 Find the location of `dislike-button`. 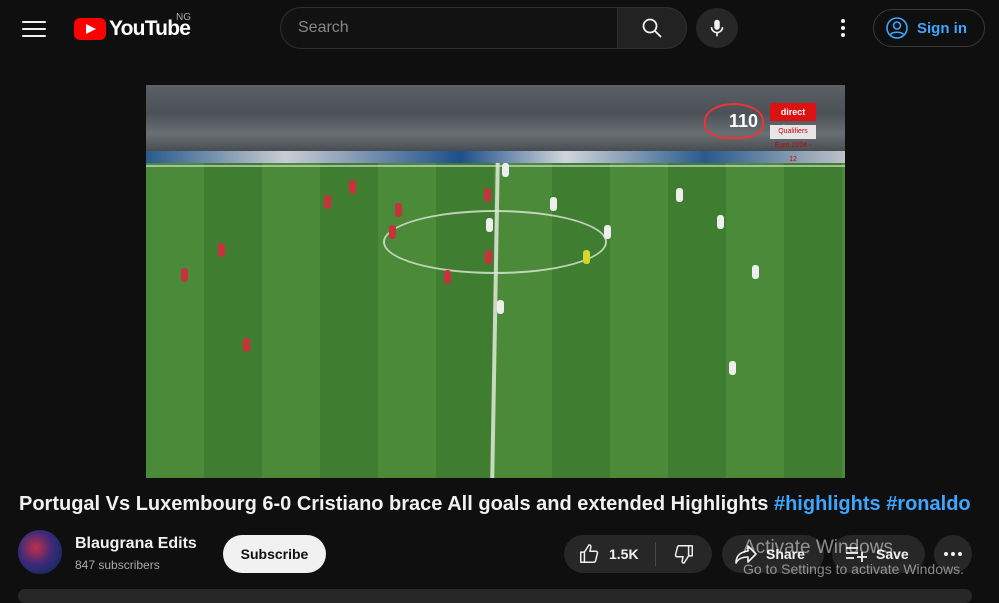

dislike-button is located at coordinates (684, 554).